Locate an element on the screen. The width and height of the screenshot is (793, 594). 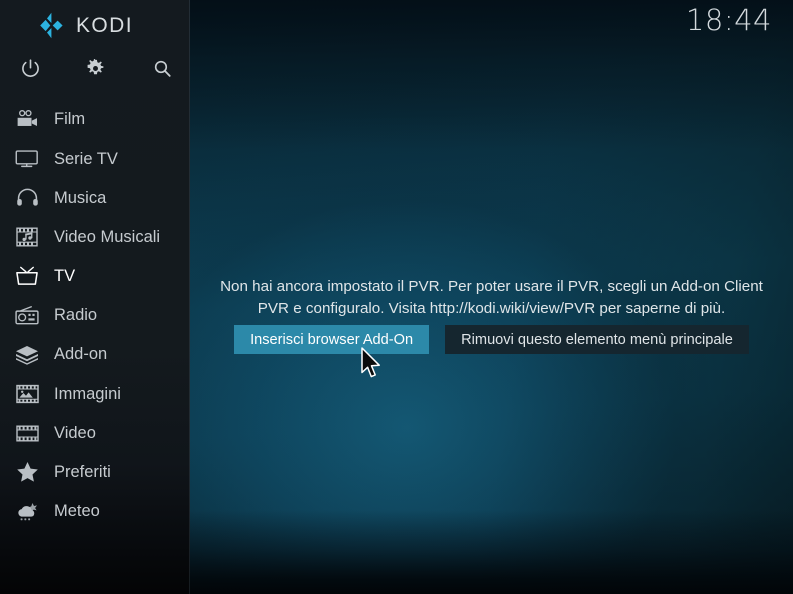
app-name: KODI is located at coordinates (104, 25).